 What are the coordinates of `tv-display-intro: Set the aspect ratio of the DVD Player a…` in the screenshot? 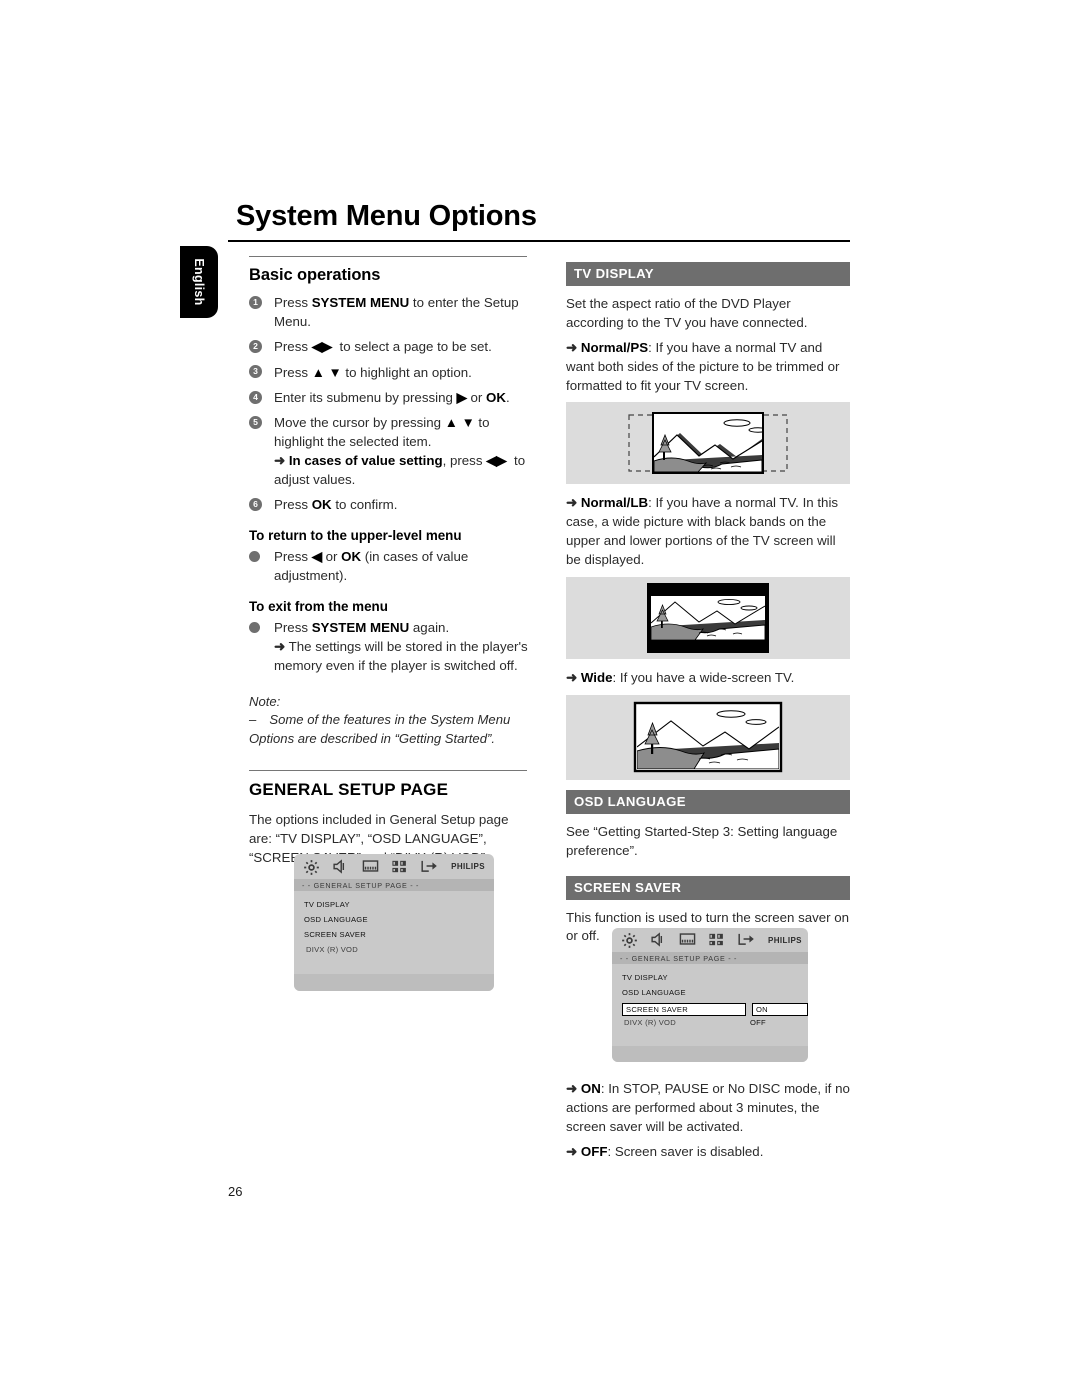 It's located at (687, 313).